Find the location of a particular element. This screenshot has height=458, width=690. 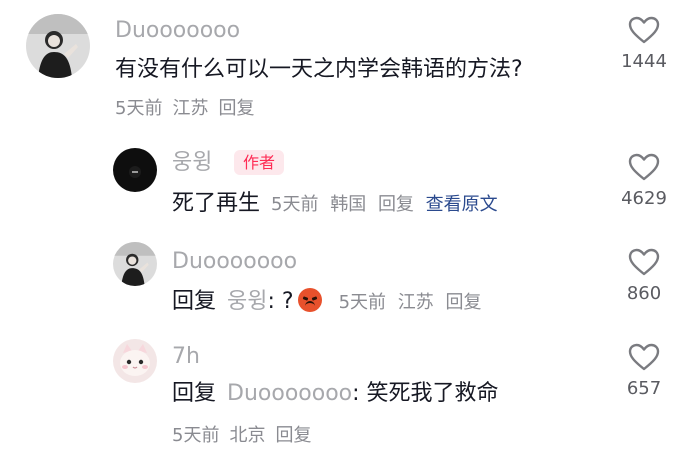

reply-username: 7h is located at coordinates (186, 357).